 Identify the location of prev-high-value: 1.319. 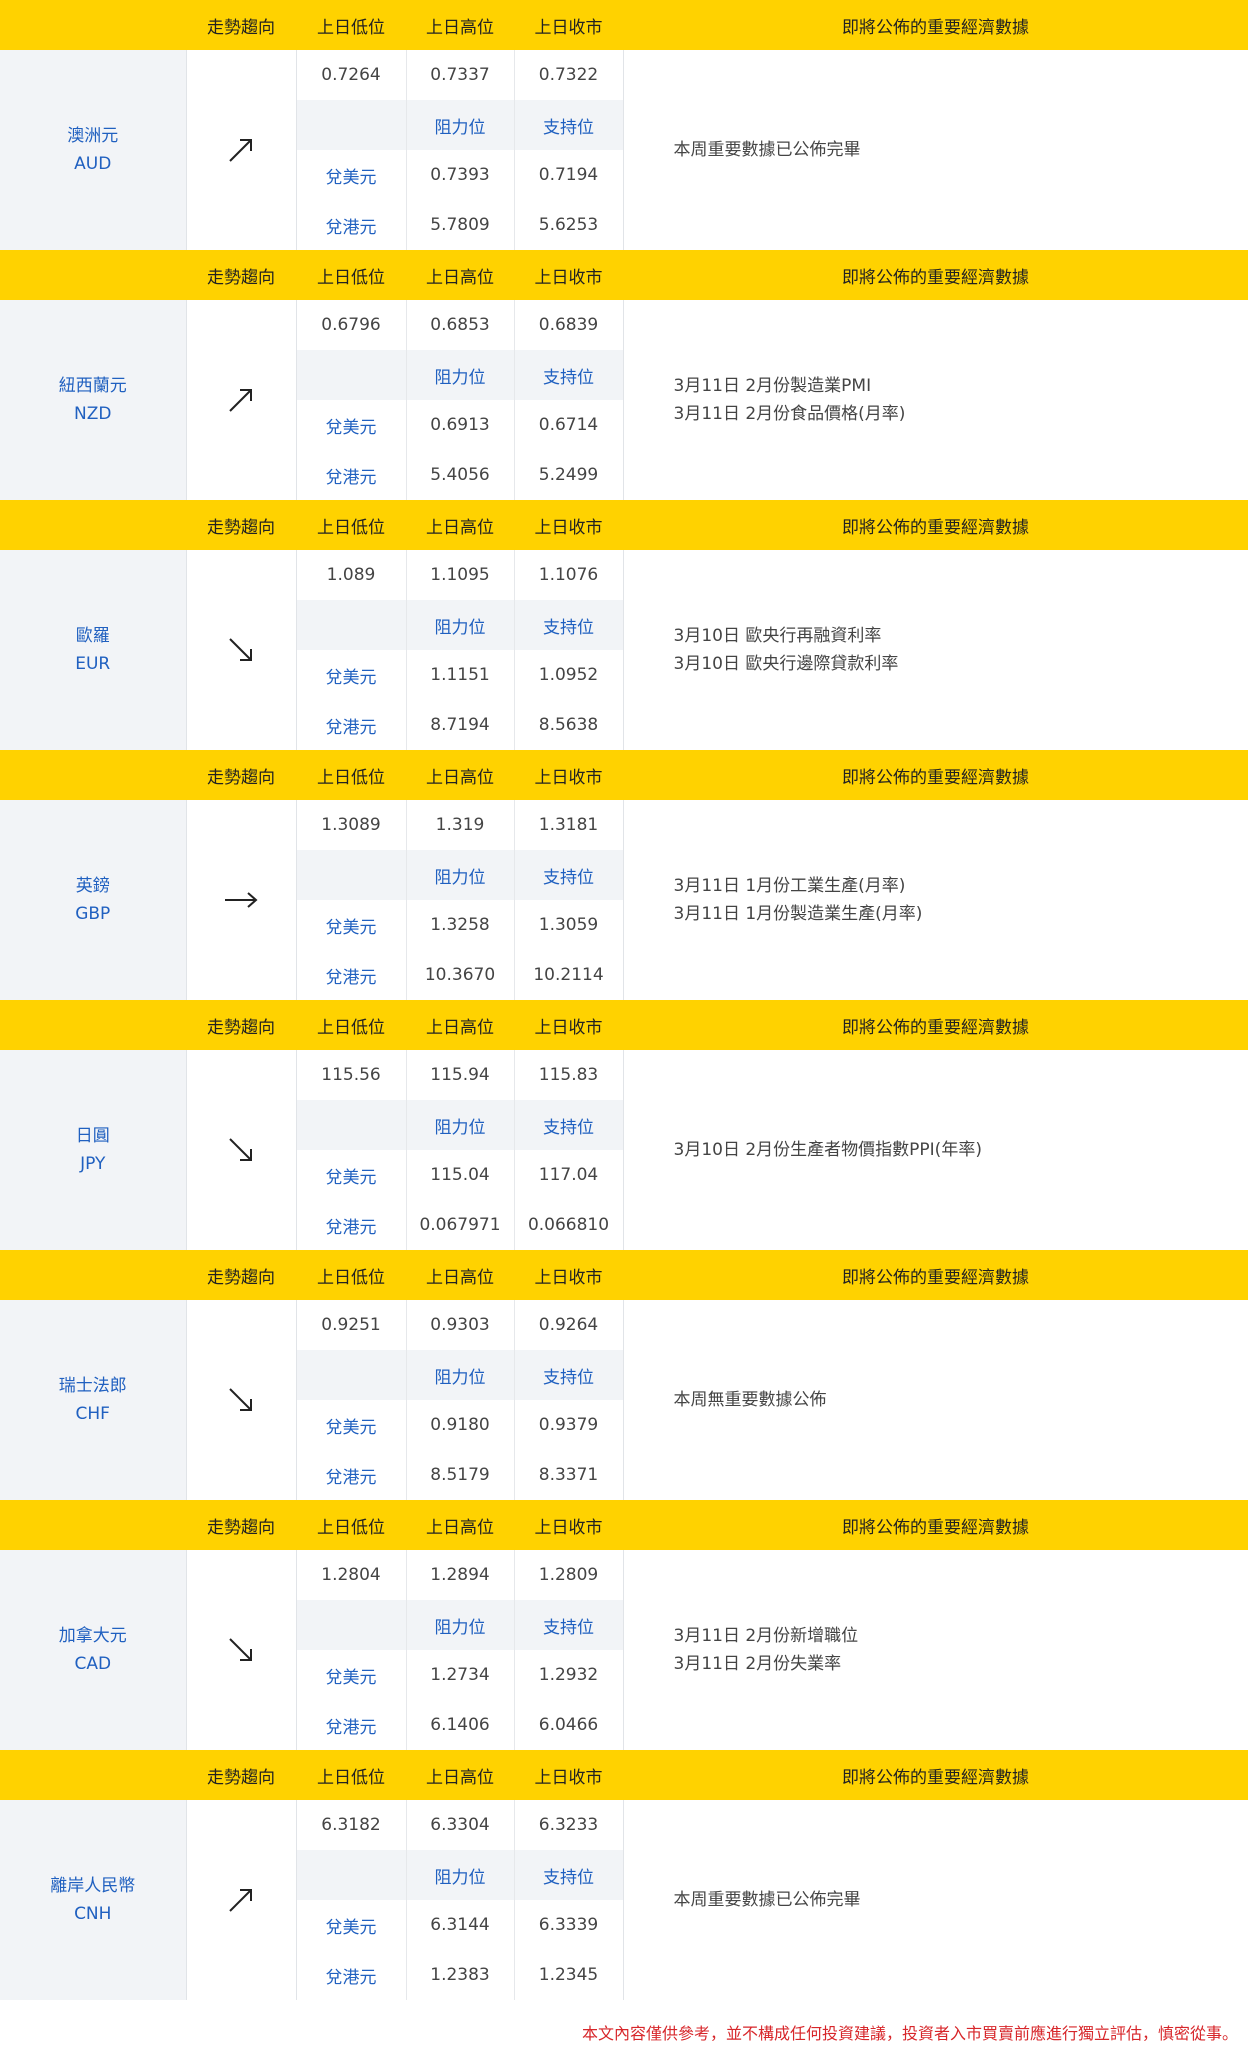
(460, 825).